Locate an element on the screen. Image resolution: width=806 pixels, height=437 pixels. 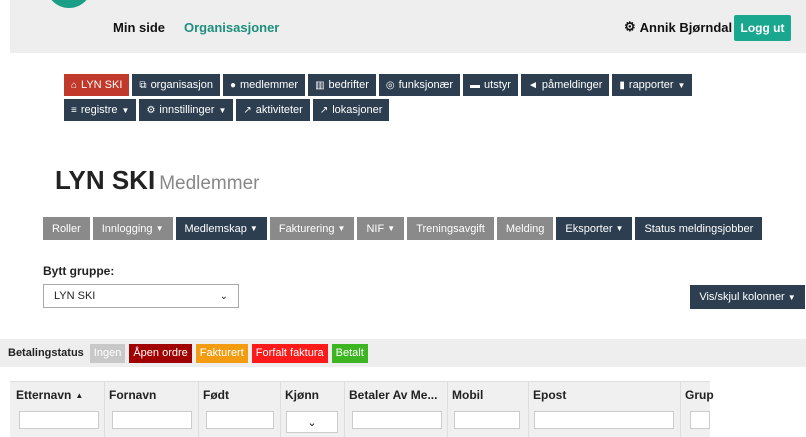
tab-innlogging: Innlogging ▼ is located at coordinates (132, 228).